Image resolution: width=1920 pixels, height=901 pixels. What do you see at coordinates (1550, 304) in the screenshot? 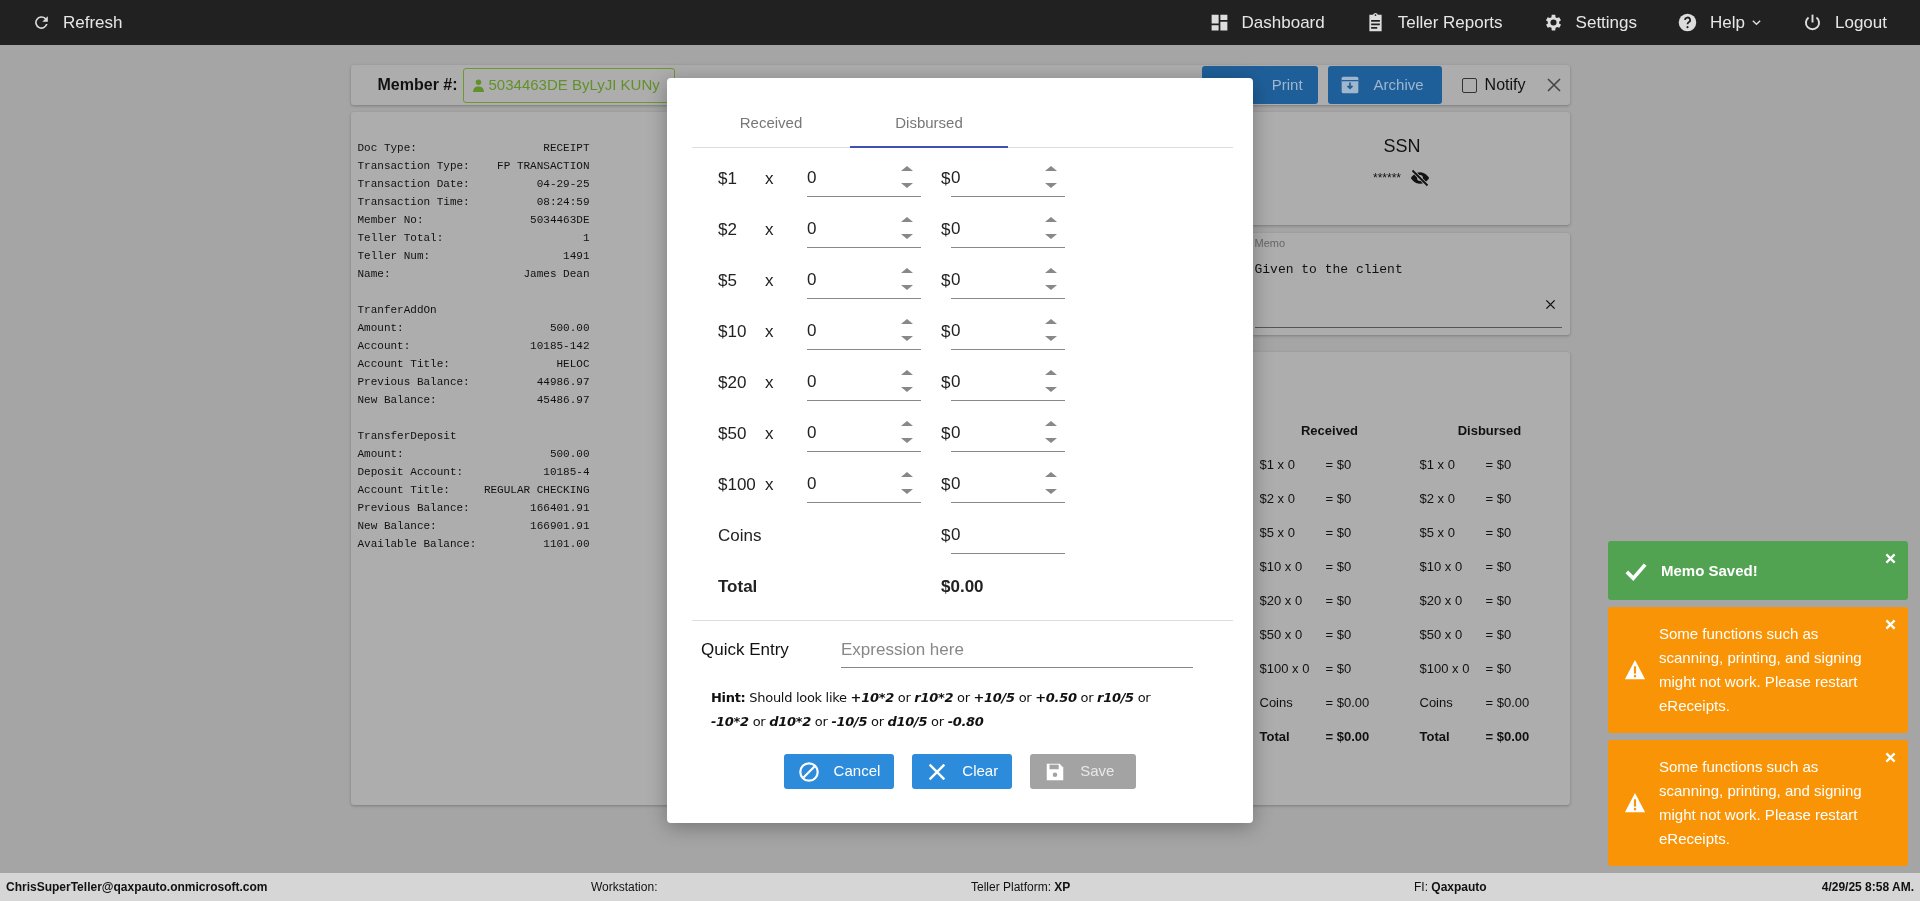
I see `clear-icon` at bounding box center [1550, 304].